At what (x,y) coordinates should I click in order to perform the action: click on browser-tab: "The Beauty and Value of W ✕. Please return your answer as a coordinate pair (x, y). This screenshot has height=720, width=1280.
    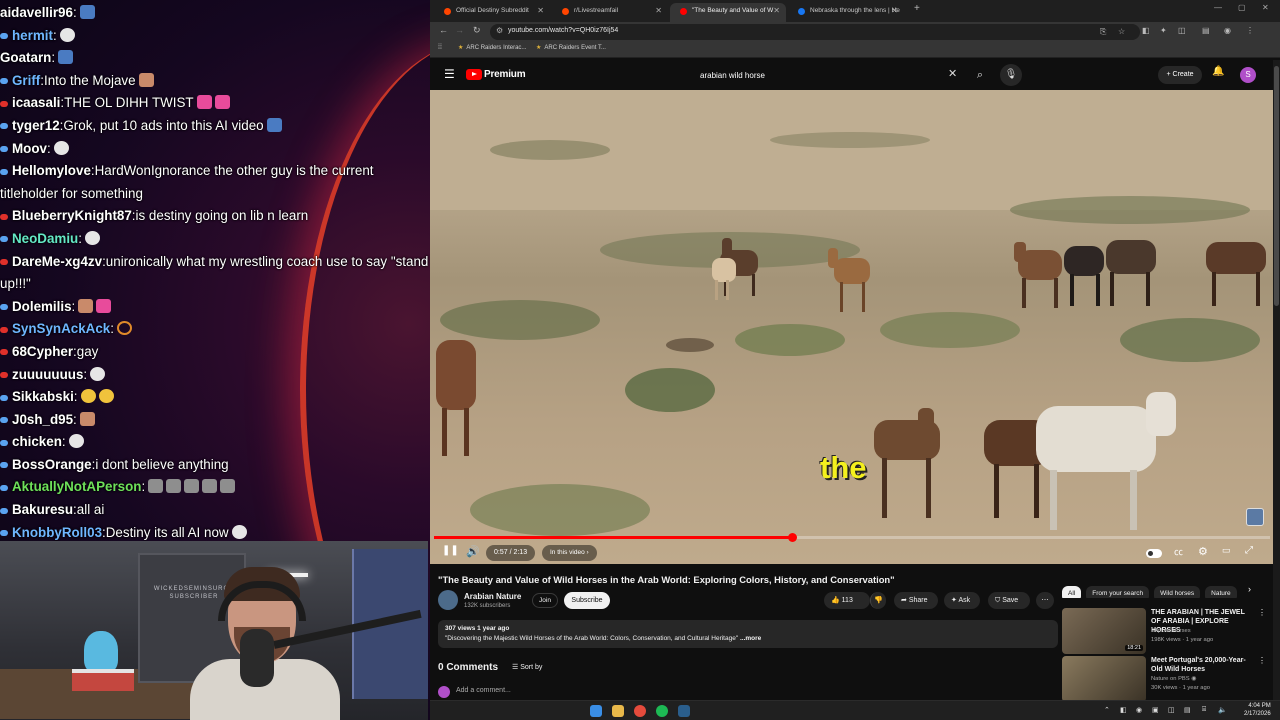
    Looking at the image, I should click on (728, 12).